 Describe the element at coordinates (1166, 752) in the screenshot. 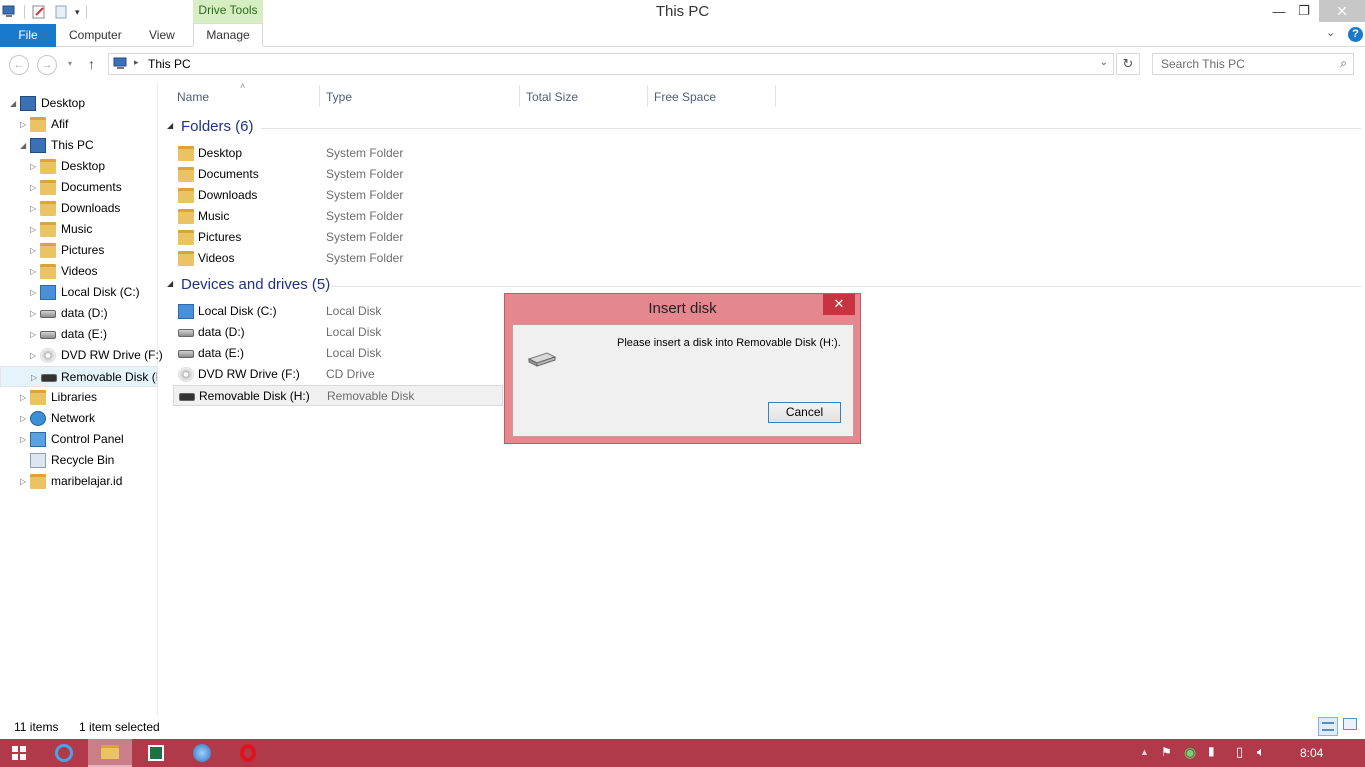

I see `action-center-flag-icon: ⚑` at that location.